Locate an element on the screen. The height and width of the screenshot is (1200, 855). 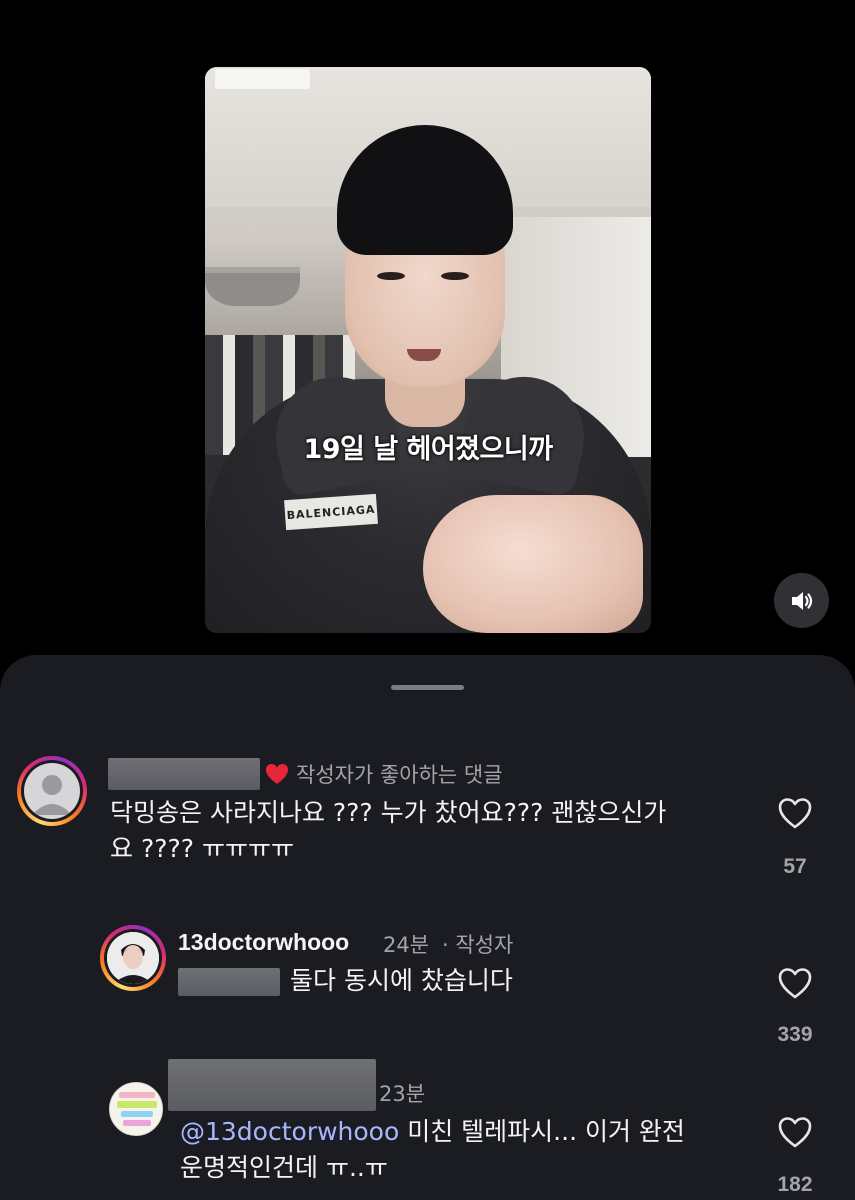
comment-text-line: 닥밍송은 사라지나요 ??? 누가 찼어요??? 괜찮으신가 is located at coordinates (388, 812).